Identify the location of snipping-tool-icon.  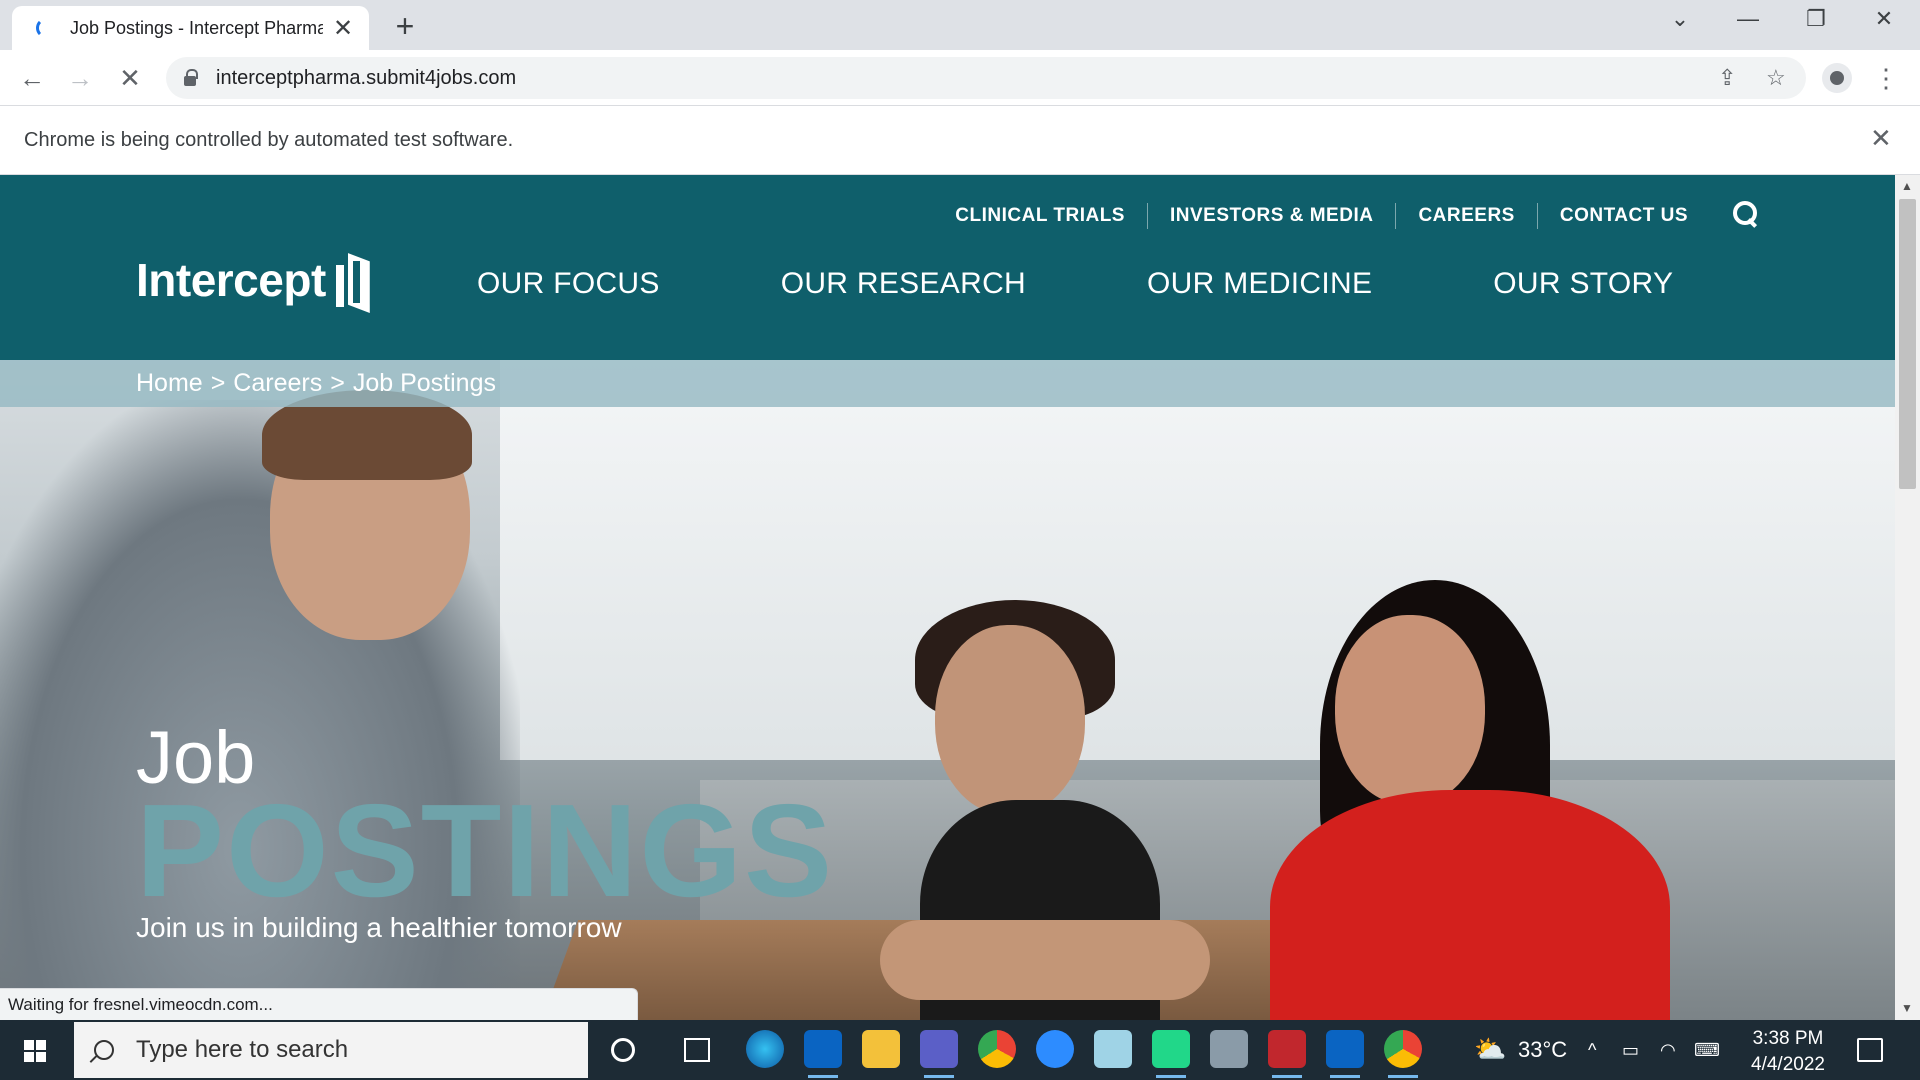
(1287, 1054).